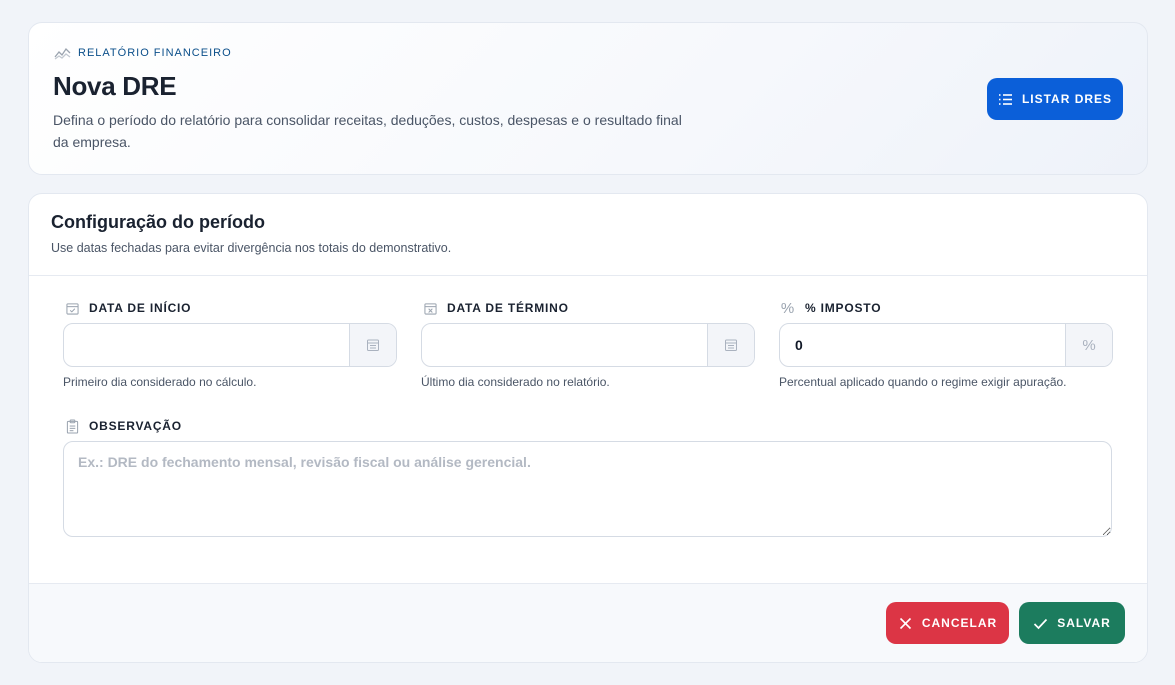 The image size is (1175, 685). I want to click on start-date-input, so click(206, 345).